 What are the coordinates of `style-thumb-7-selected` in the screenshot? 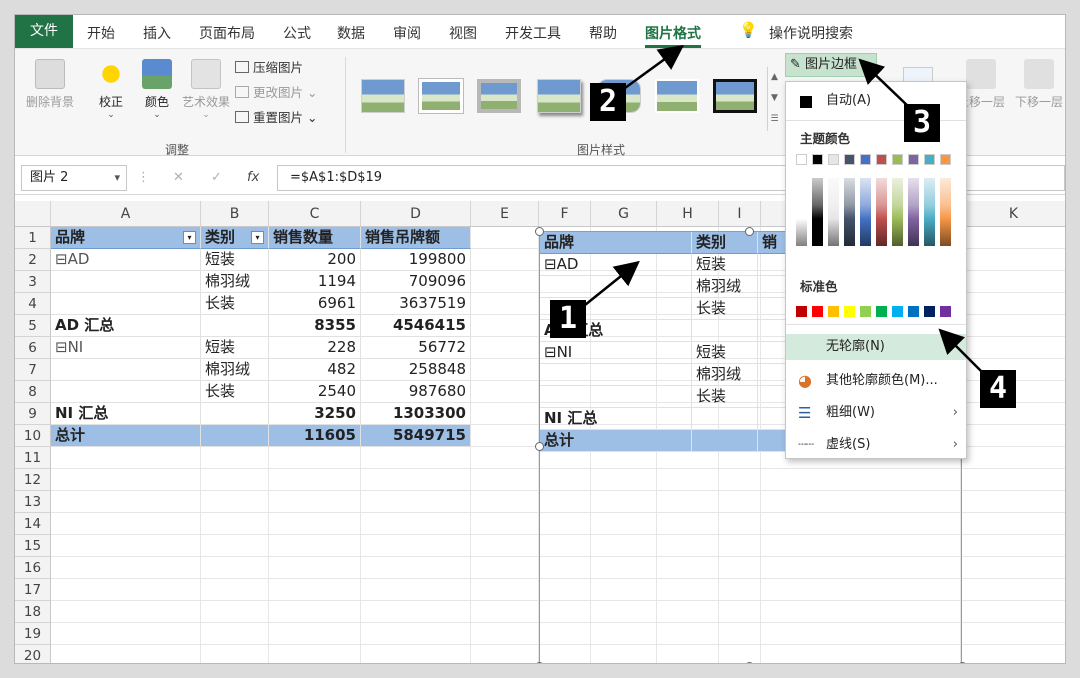 It's located at (735, 96).